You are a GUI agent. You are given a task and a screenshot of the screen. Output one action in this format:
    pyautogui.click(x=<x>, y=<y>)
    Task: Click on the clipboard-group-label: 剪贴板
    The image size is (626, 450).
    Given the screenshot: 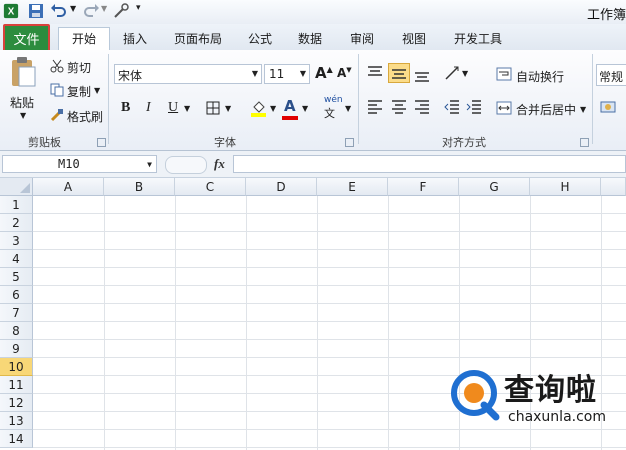 What is the action you would take?
    pyautogui.click(x=44, y=142)
    